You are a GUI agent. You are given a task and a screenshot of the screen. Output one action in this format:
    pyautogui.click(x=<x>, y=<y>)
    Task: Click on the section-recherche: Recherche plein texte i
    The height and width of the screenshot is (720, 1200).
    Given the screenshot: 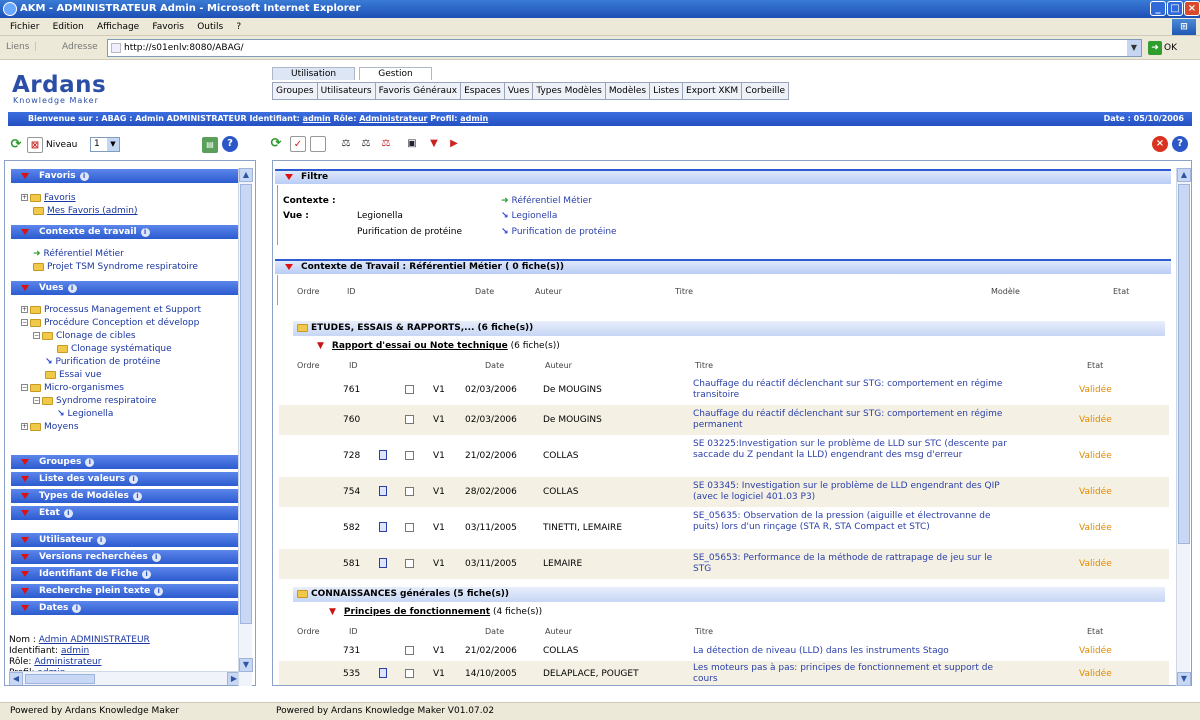 What is the action you would take?
    pyautogui.click(x=127, y=591)
    